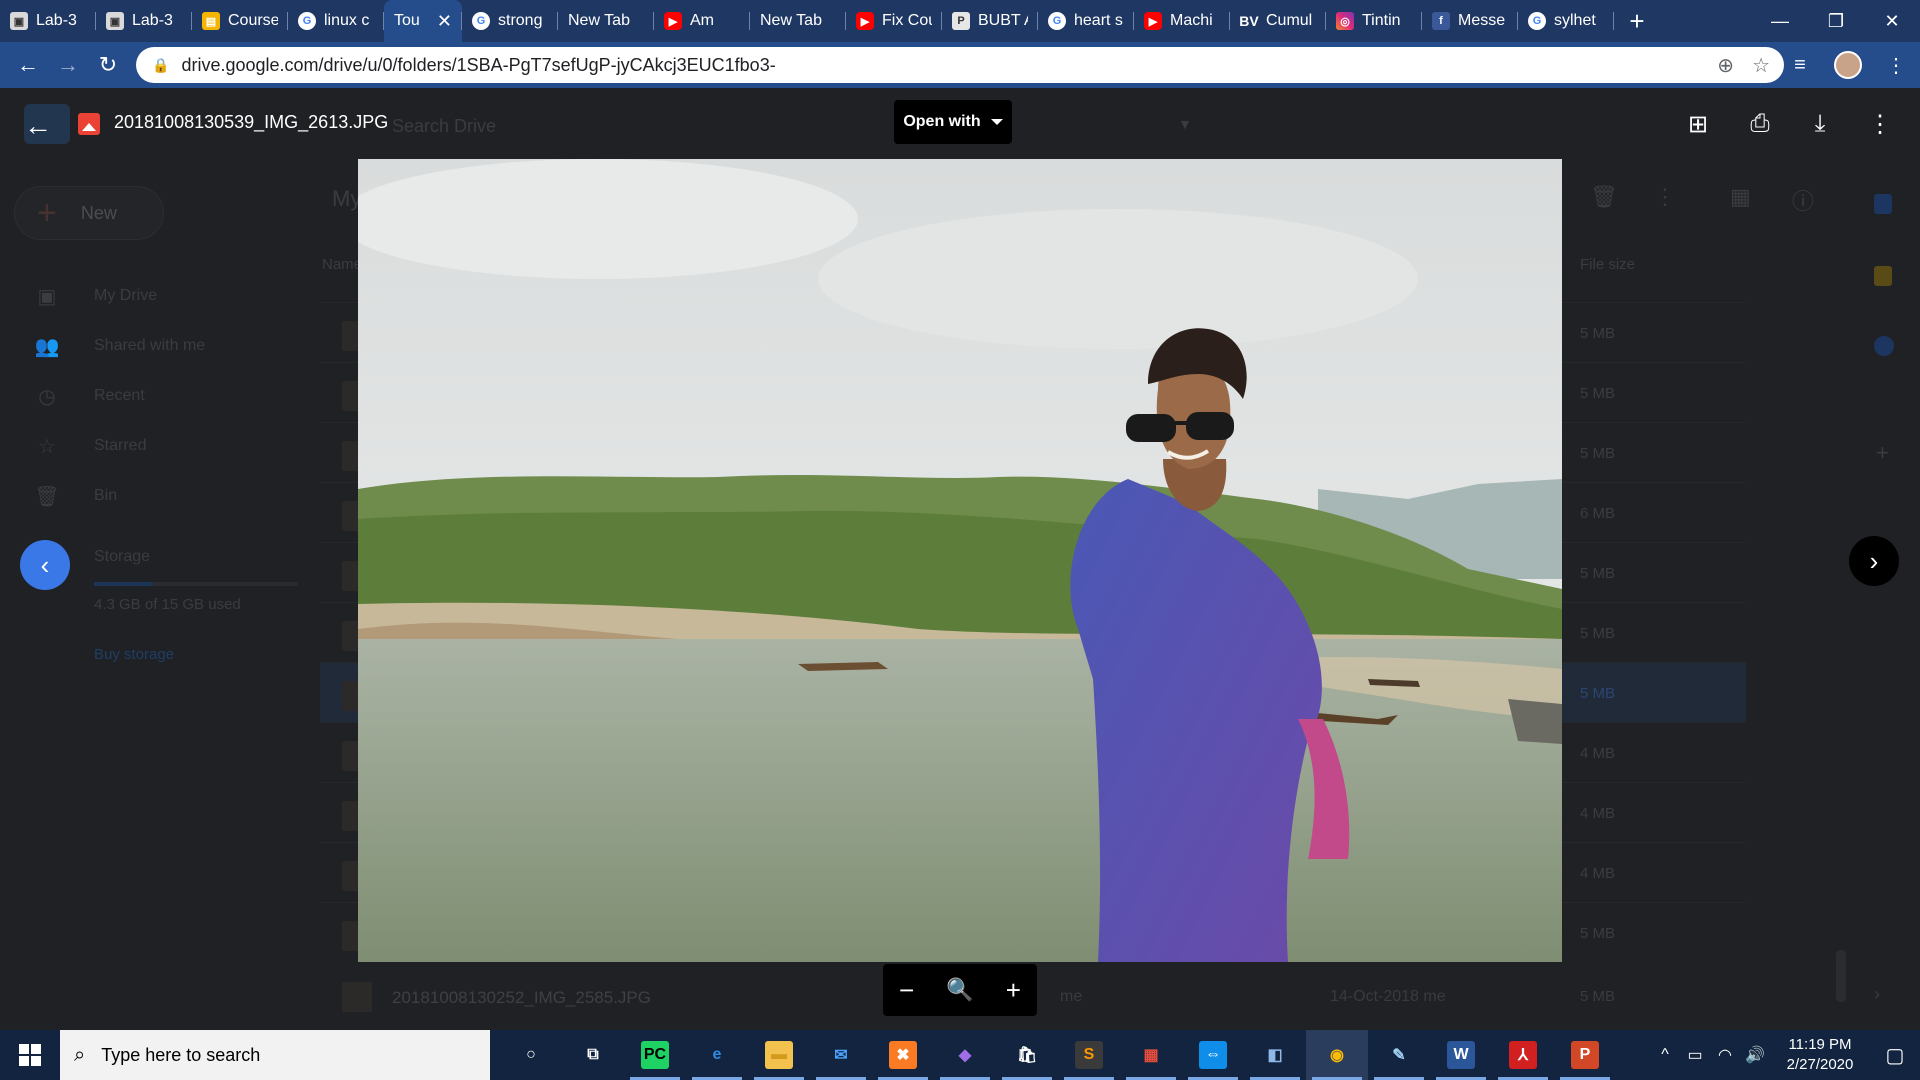 This screenshot has height=1080, width=1920. What do you see at coordinates (38, 126) in the screenshot?
I see `close-viewer-button: ←` at bounding box center [38, 126].